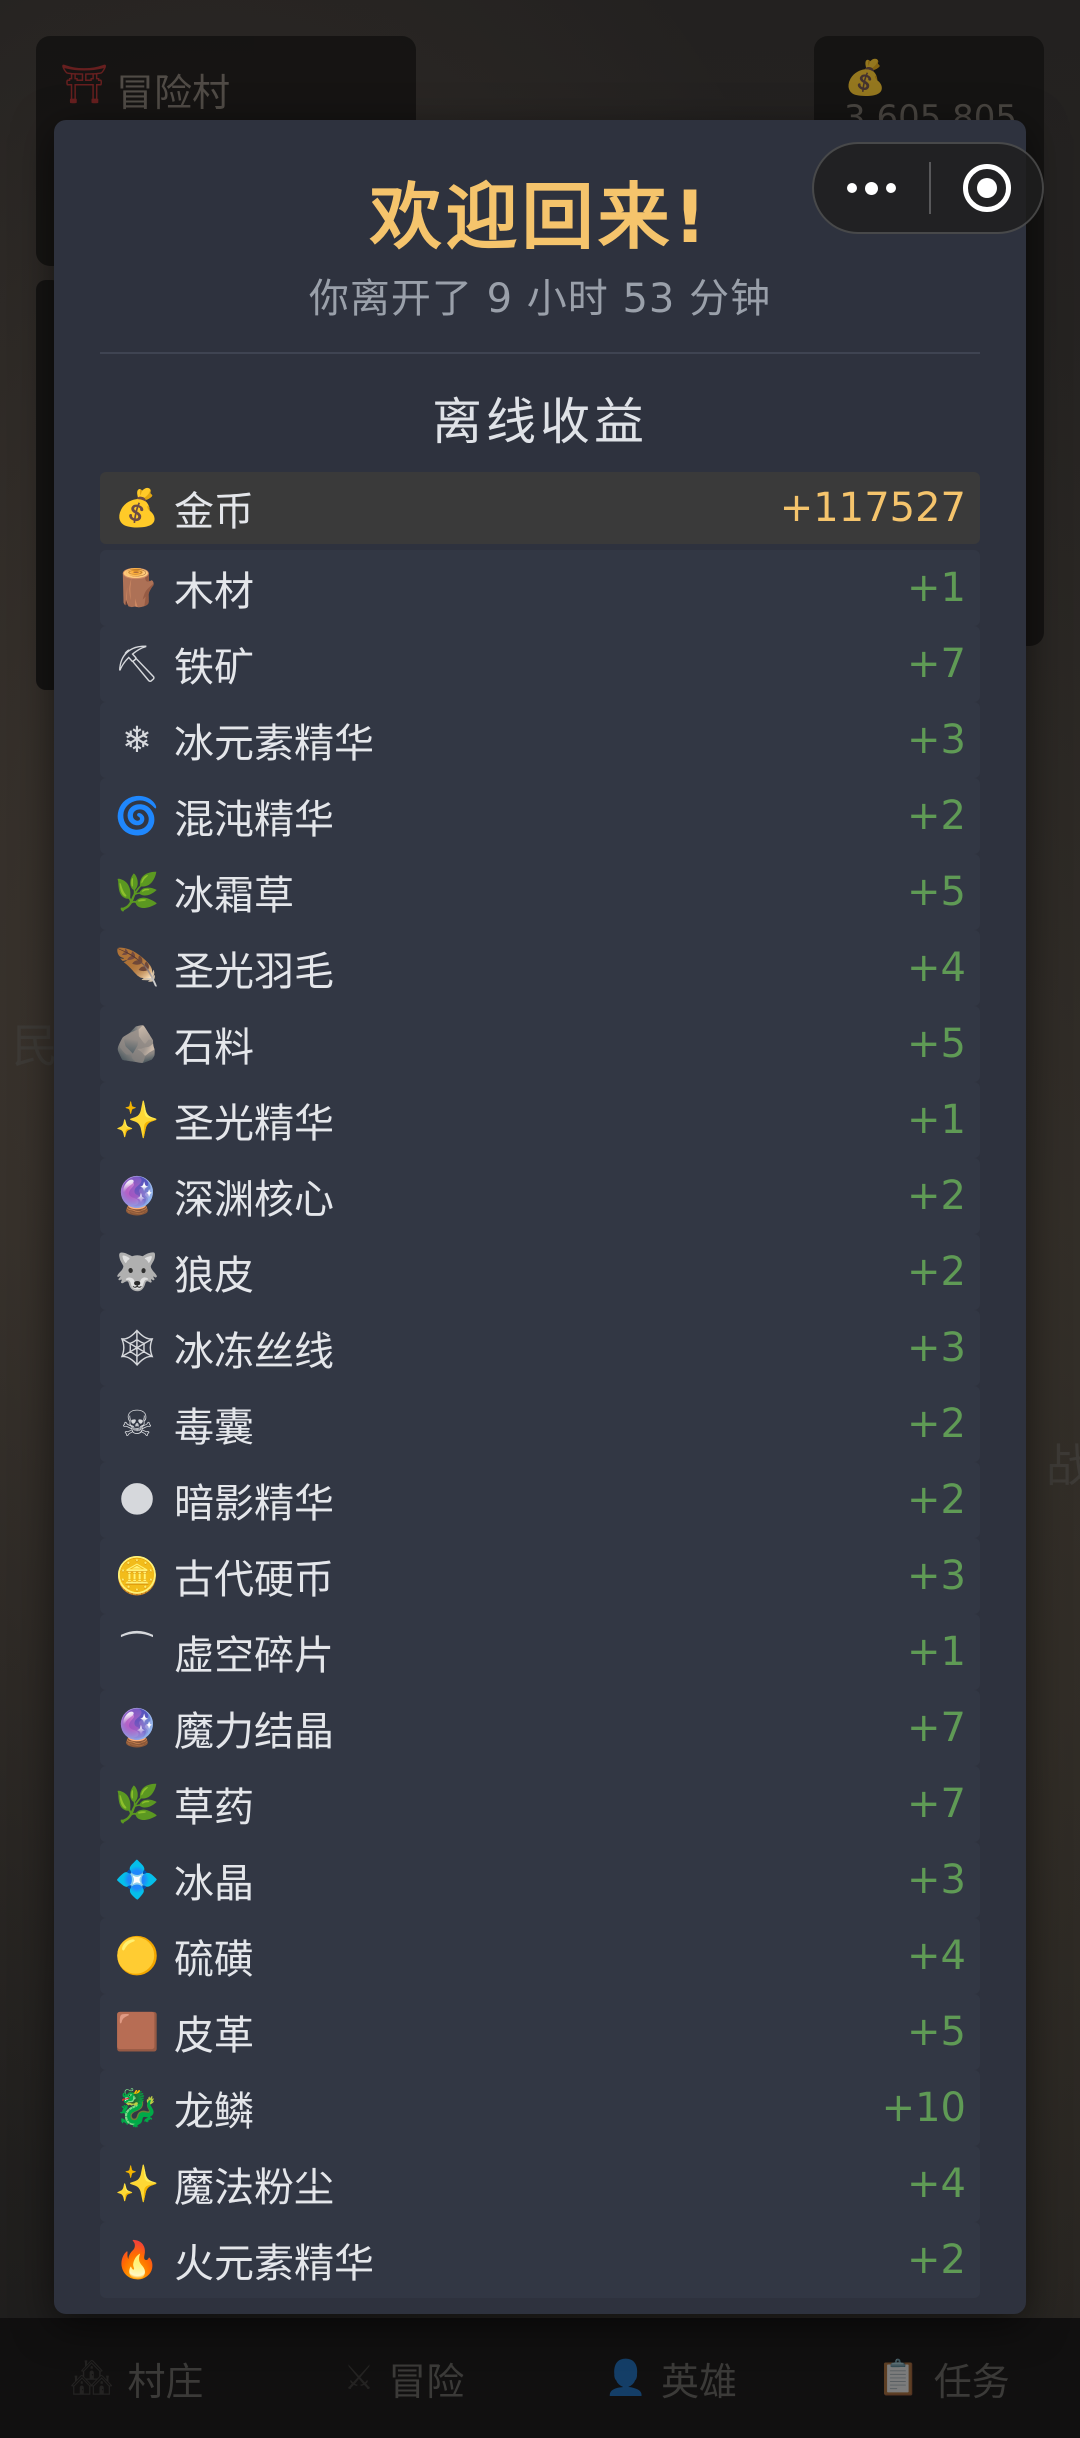 The width and height of the screenshot is (1080, 2438). What do you see at coordinates (92, 2378) in the screenshot?
I see `village-icon: 🏘` at bounding box center [92, 2378].